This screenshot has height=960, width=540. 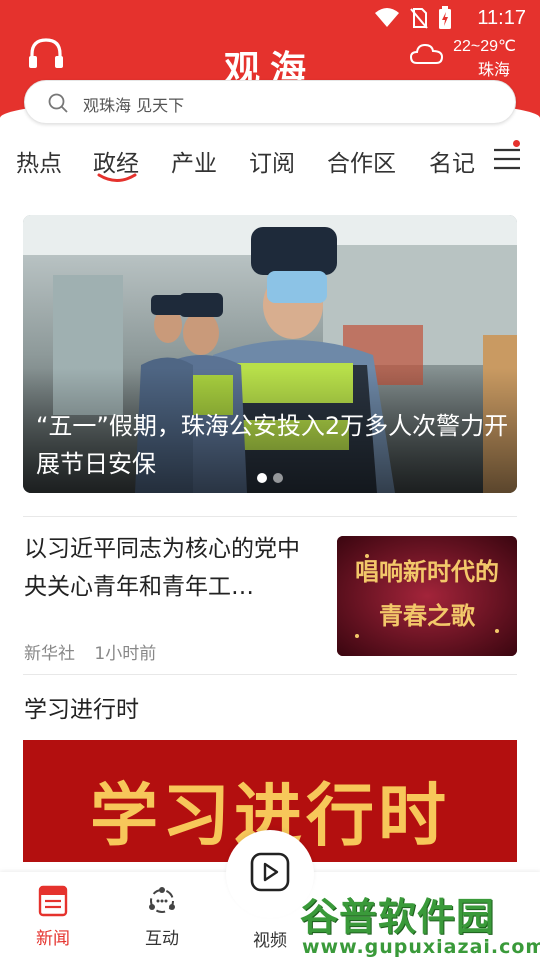 I want to click on section-title: 学习进行时, so click(x=81, y=707).